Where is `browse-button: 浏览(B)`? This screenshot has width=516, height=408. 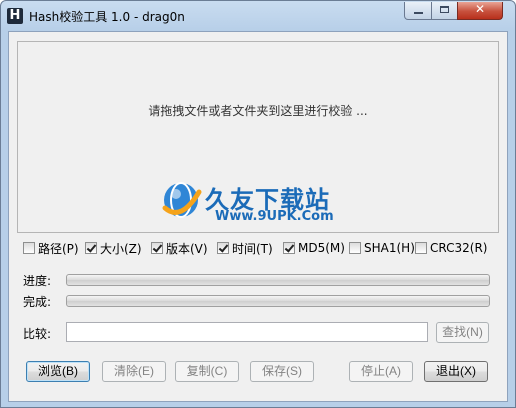
browse-button: 浏览(B) is located at coordinates (58, 371).